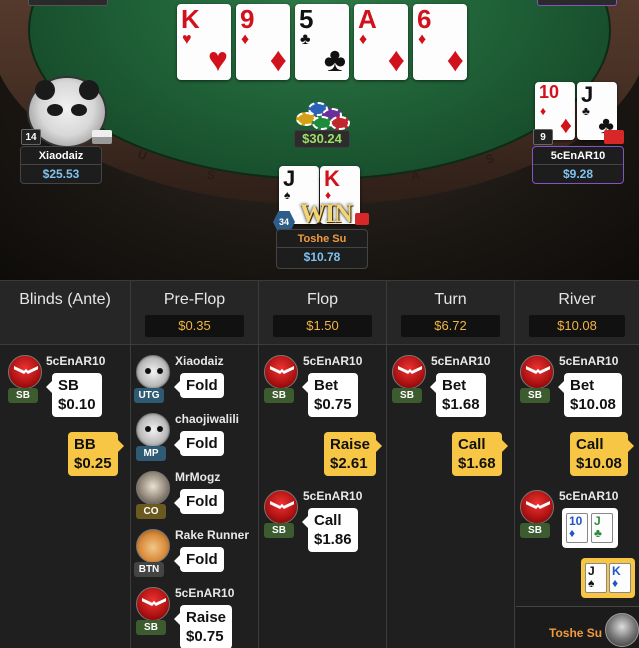 This screenshot has height=648, width=639. I want to click on position-badge: UTG, so click(149, 395).